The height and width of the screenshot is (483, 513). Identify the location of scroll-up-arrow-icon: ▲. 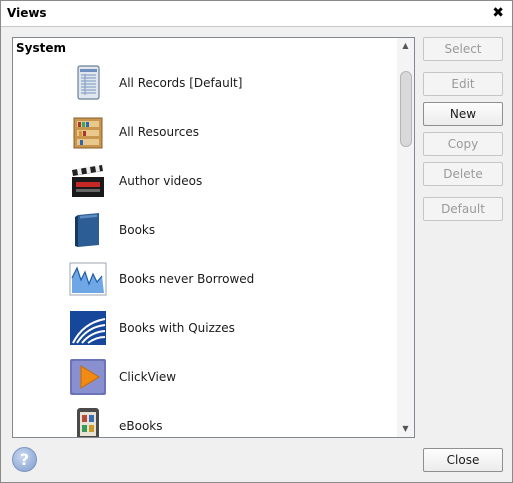
(405, 46).